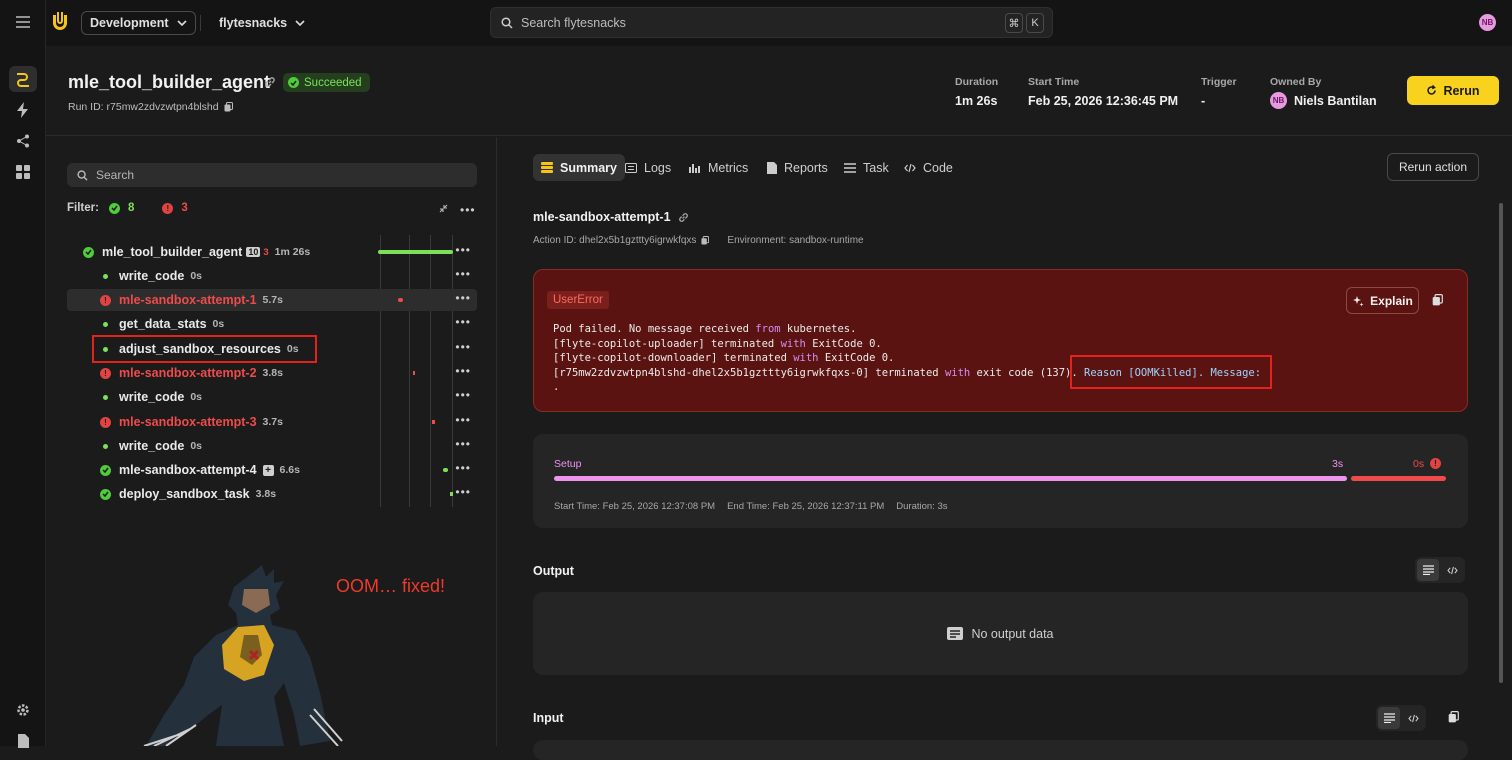  What do you see at coordinates (950, 478) in the screenshot?
I see `setup-bar` at bounding box center [950, 478].